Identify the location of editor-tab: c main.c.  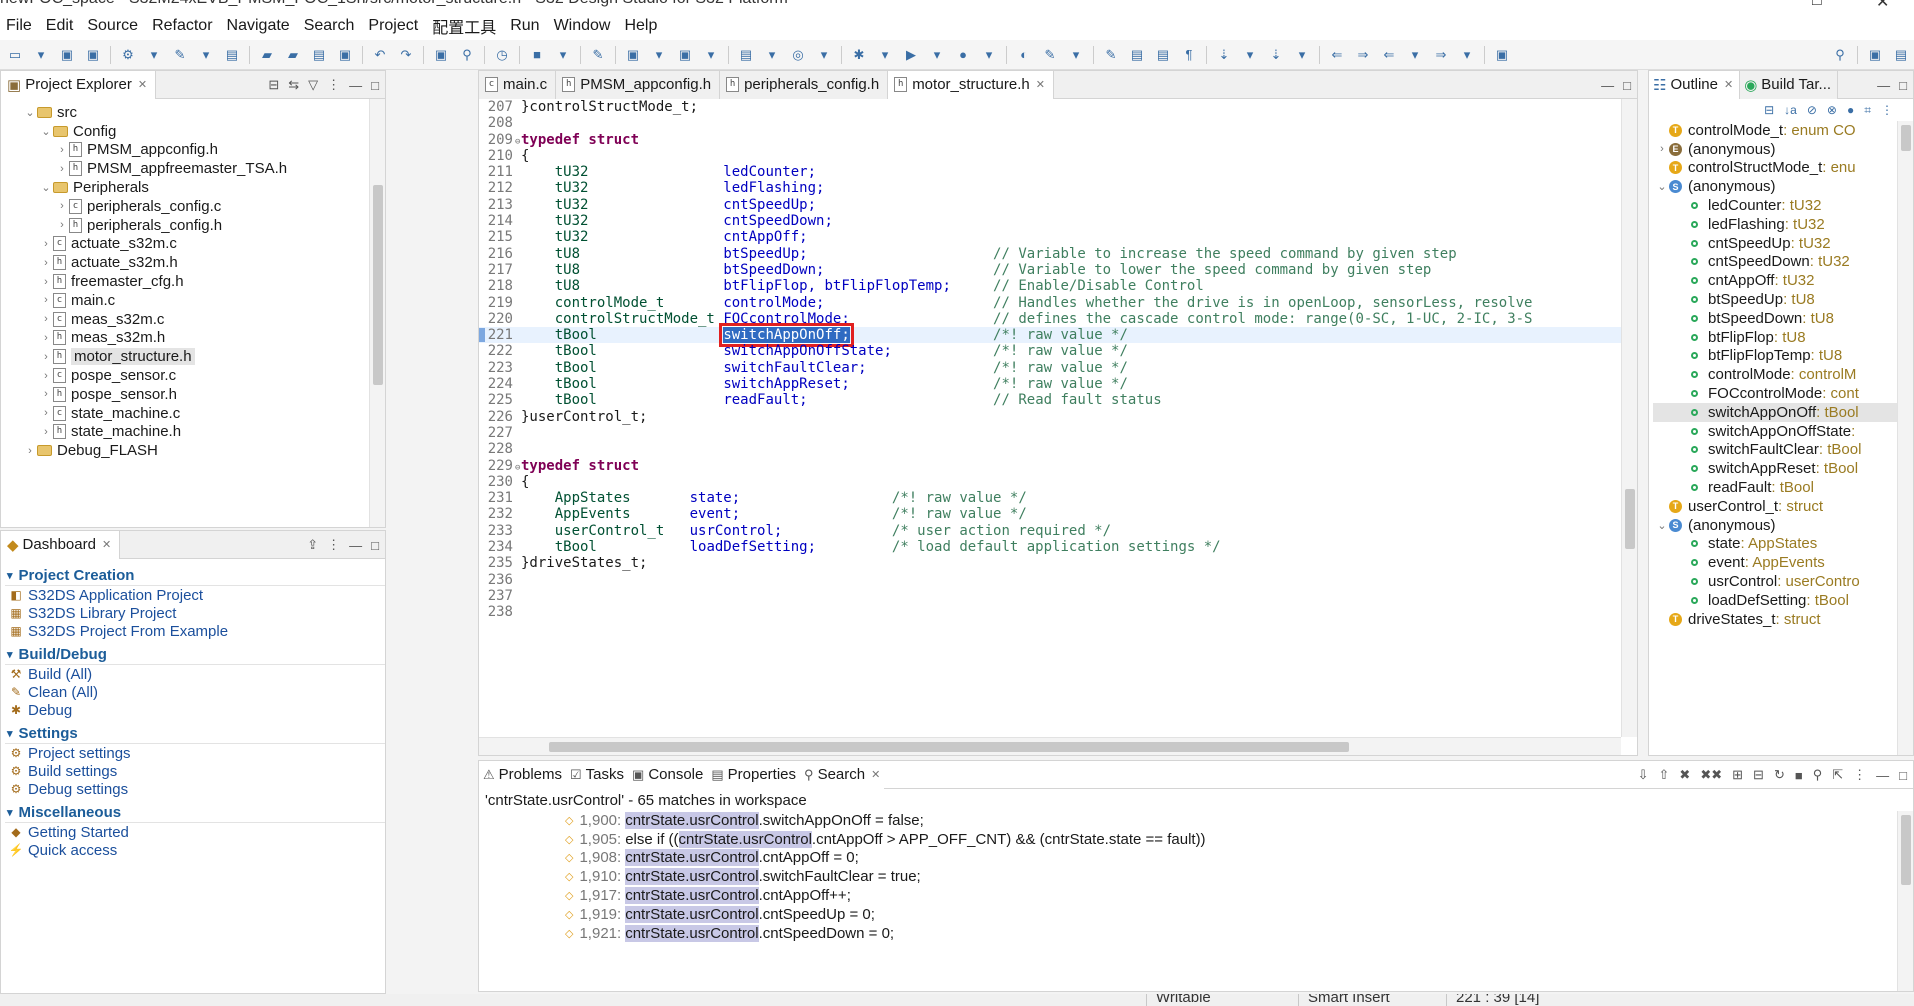
(518, 85).